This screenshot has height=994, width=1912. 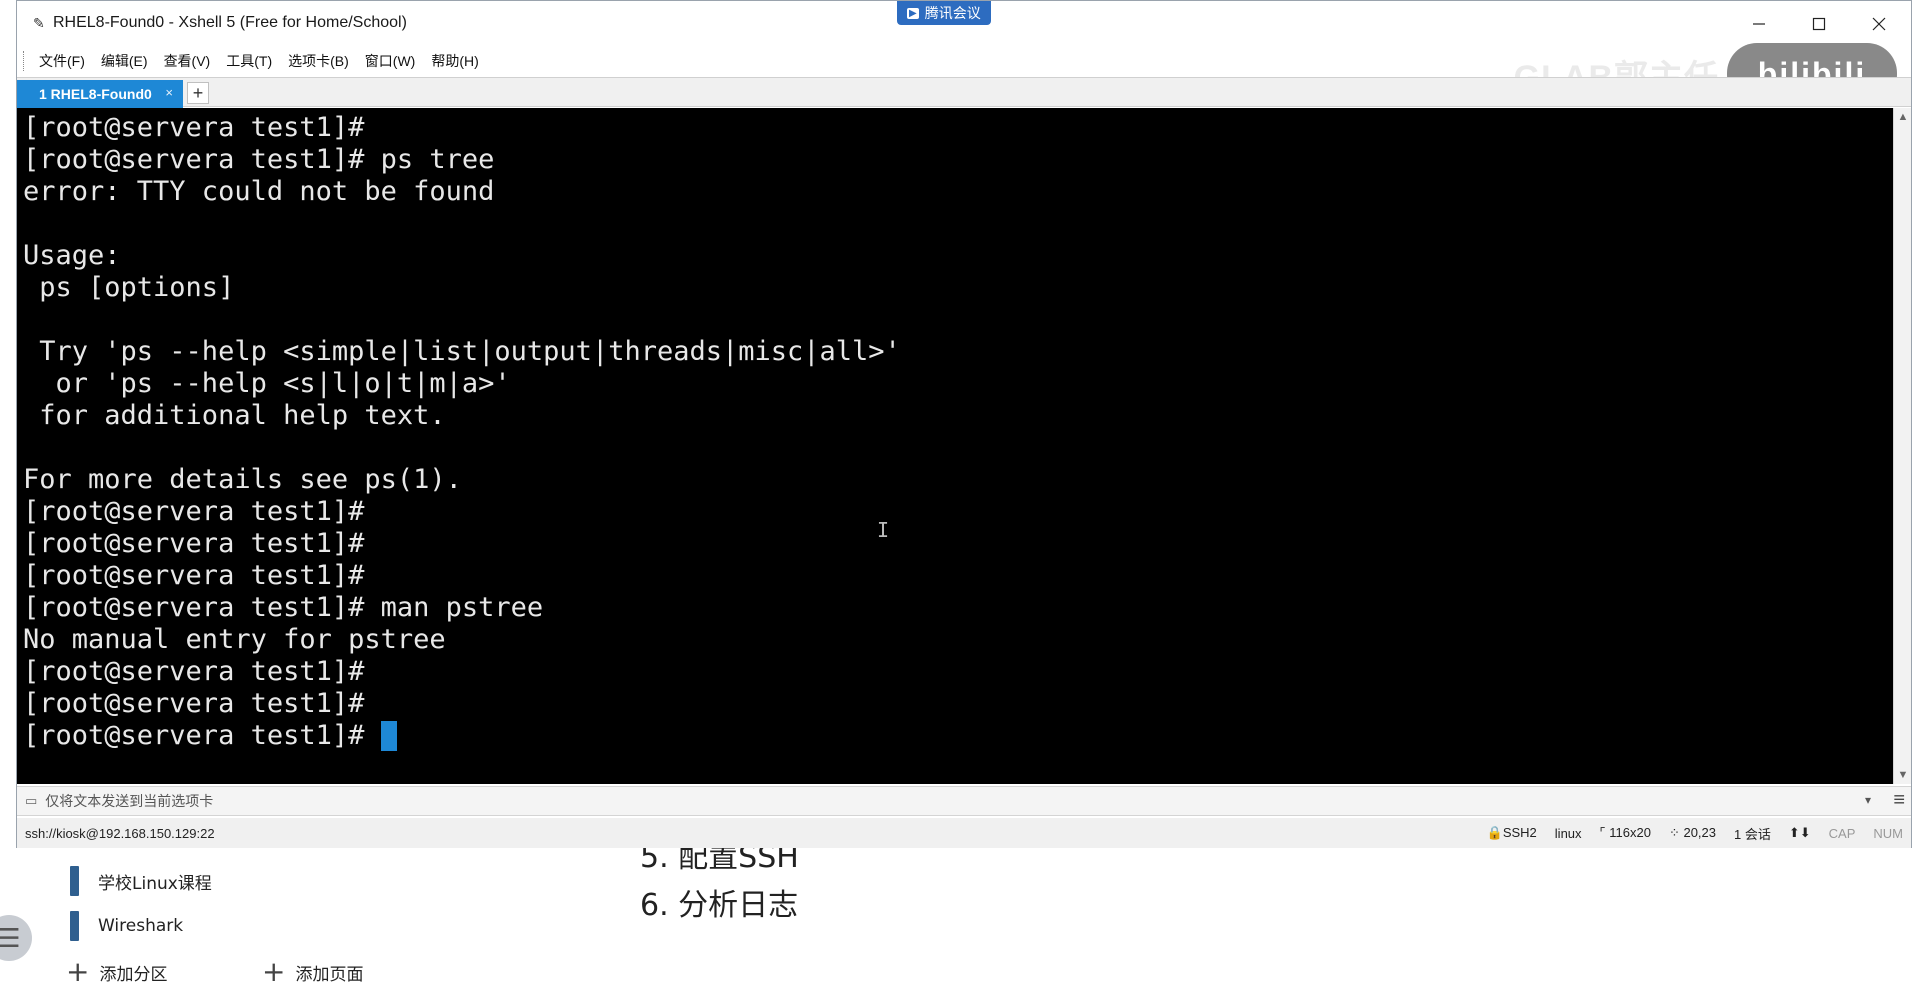 I want to click on toolbar-grip, so click(x=24, y=61).